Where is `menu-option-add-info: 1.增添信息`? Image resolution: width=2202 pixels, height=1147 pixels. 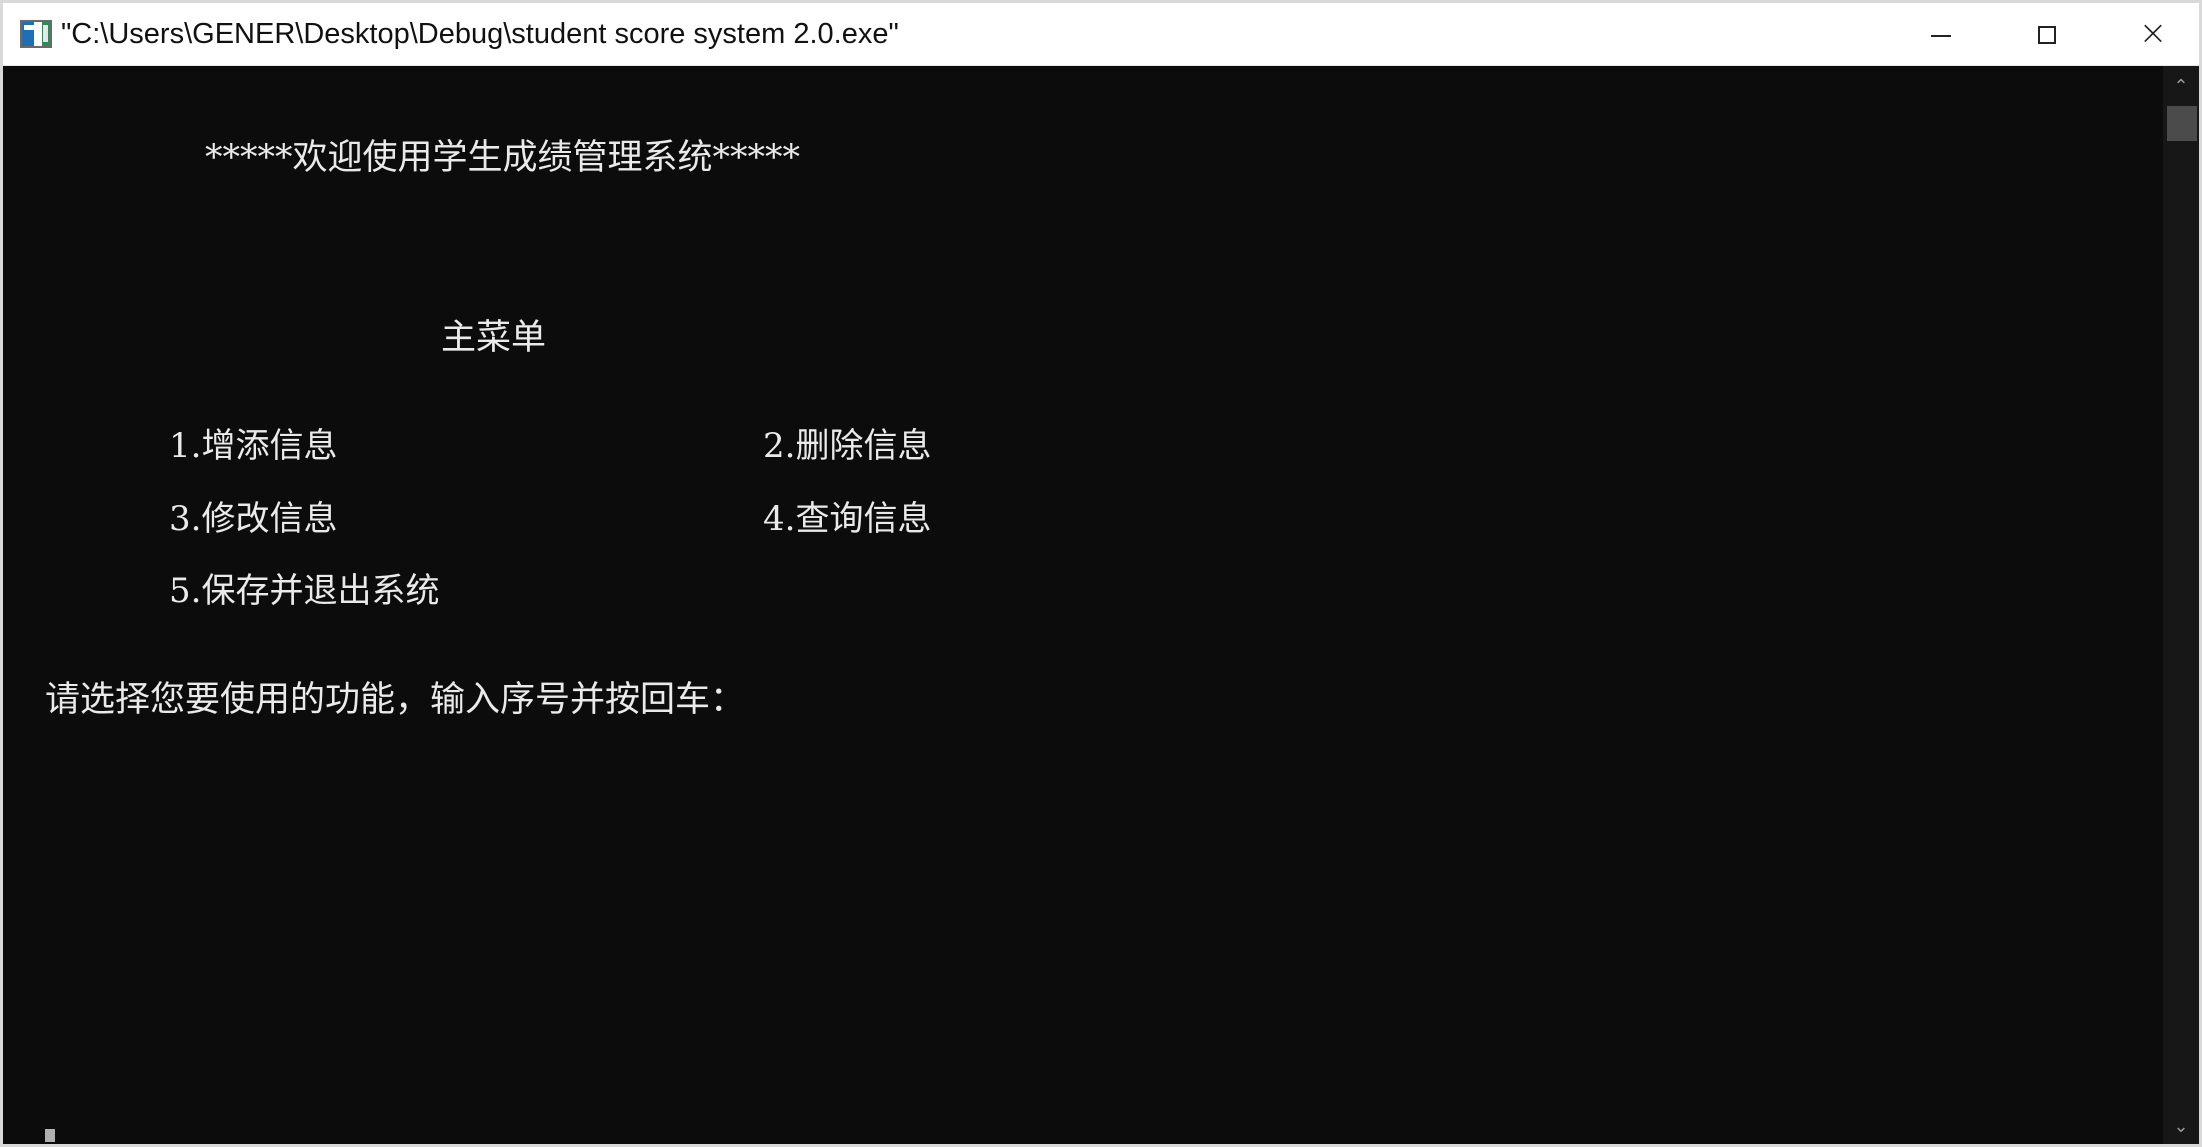 menu-option-add-info: 1.增添信息 is located at coordinates (253, 446).